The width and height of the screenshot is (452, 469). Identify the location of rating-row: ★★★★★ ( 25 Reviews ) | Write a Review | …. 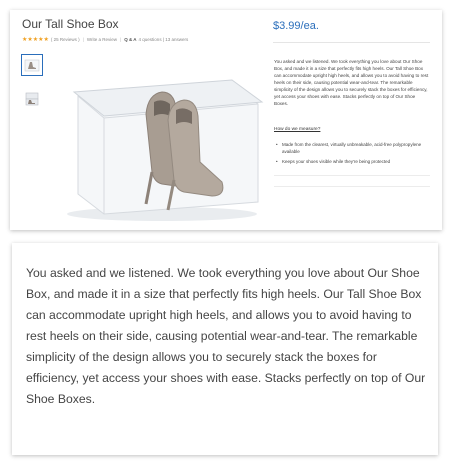
(105, 39).